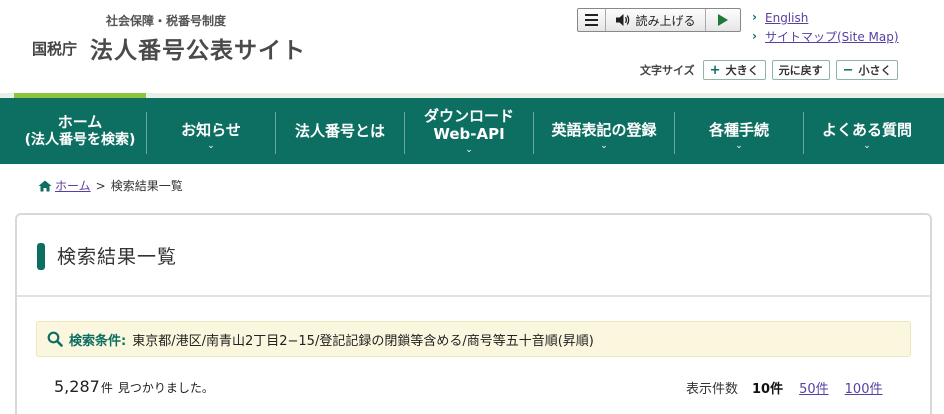 The image size is (944, 414). What do you see at coordinates (623, 20) in the screenshot?
I see `speaker-icon` at bounding box center [623, 20].